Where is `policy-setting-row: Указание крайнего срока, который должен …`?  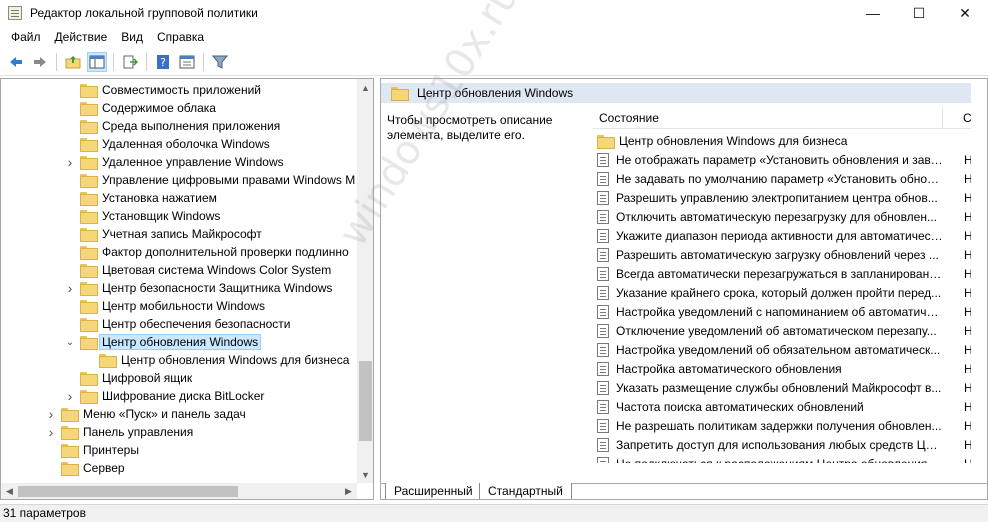 policy-setting-row: Указание крайнего срока, который должен … is located at coordinates (790, 292).